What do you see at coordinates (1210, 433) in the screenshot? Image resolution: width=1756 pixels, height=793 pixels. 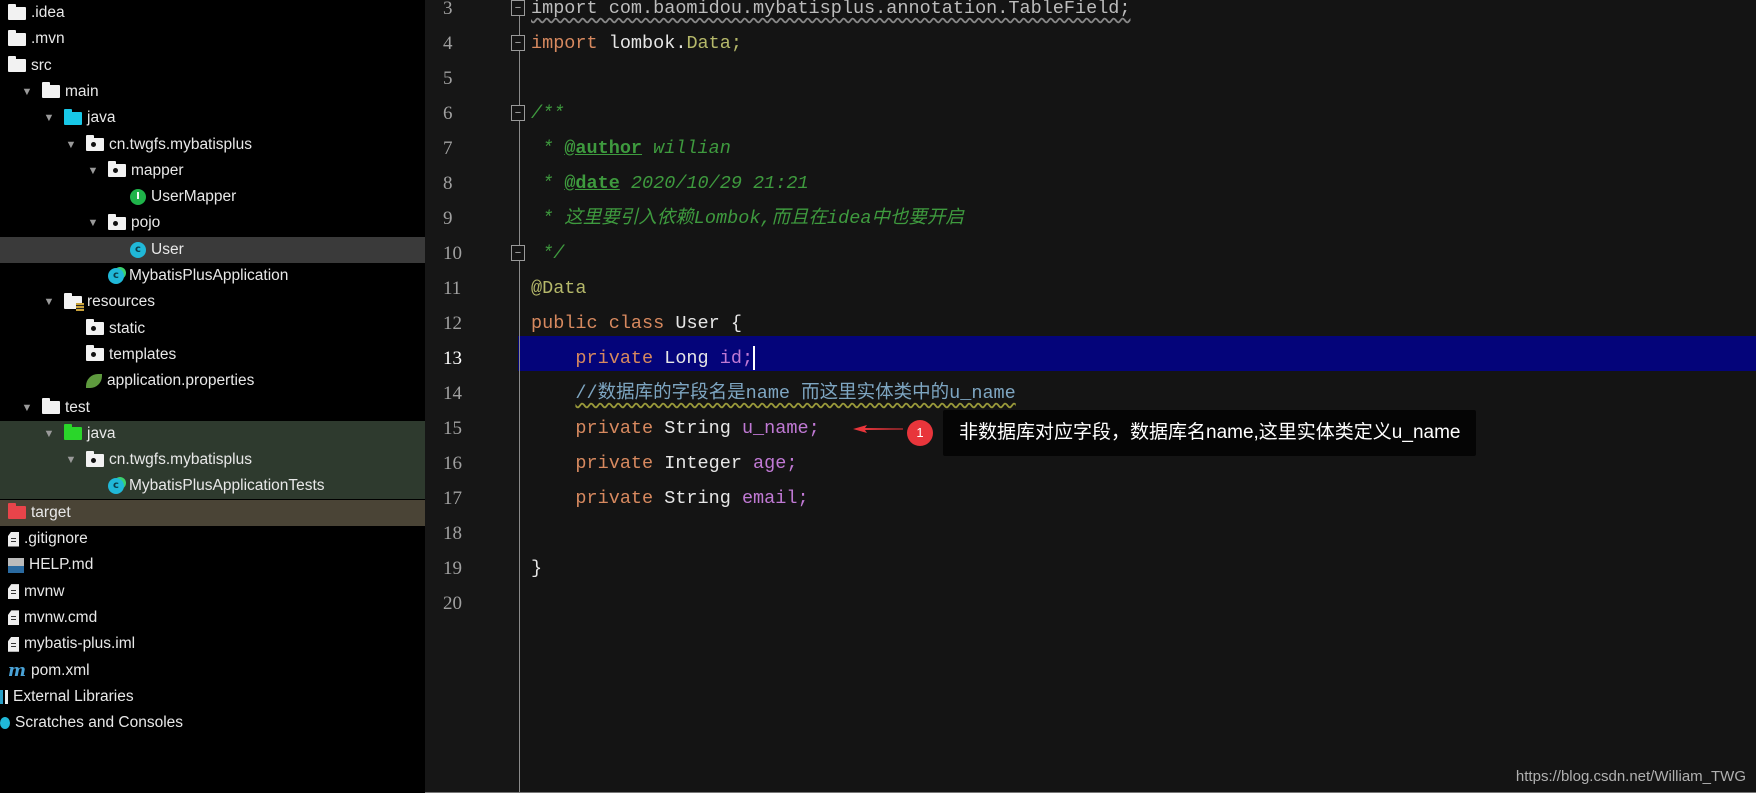 I see `annotation-callout: 非数据库对应字段，数据库名name,这里实体类定义u_name` at bounding box center [1210, 433].